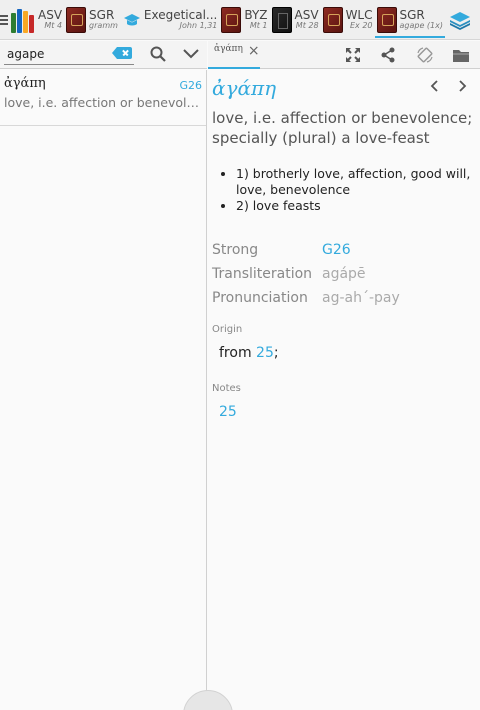 The height and width of the screenshot is (710, 480). I want to click on transliteration-value: agápē, so click(344, 274).